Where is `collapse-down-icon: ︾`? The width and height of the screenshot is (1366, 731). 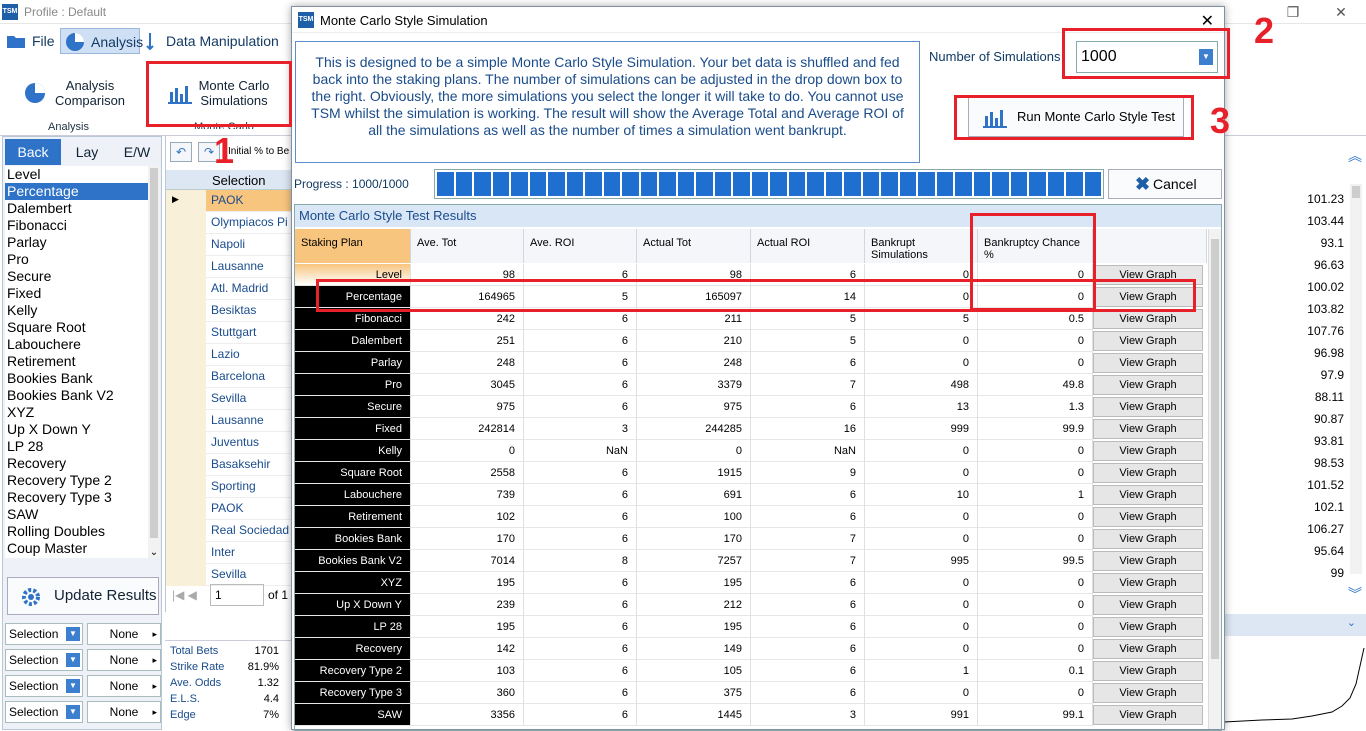
collapse-down-icon: ︾ is located at coordinates (1355, 594).